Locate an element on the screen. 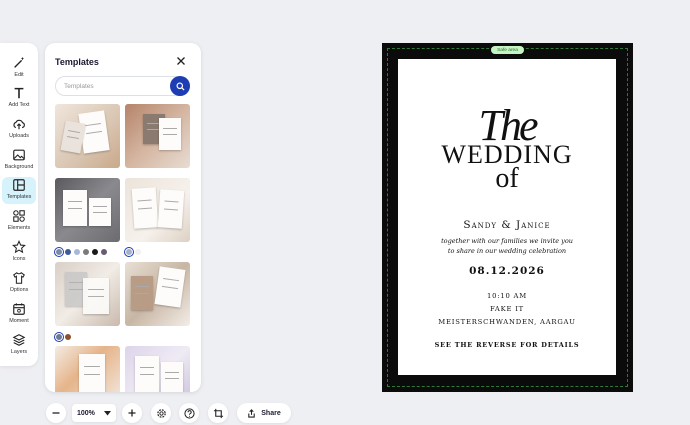 This screenshot has height=425, width=690. rail-item-icons: Icons is located at coordinates (19, 252).